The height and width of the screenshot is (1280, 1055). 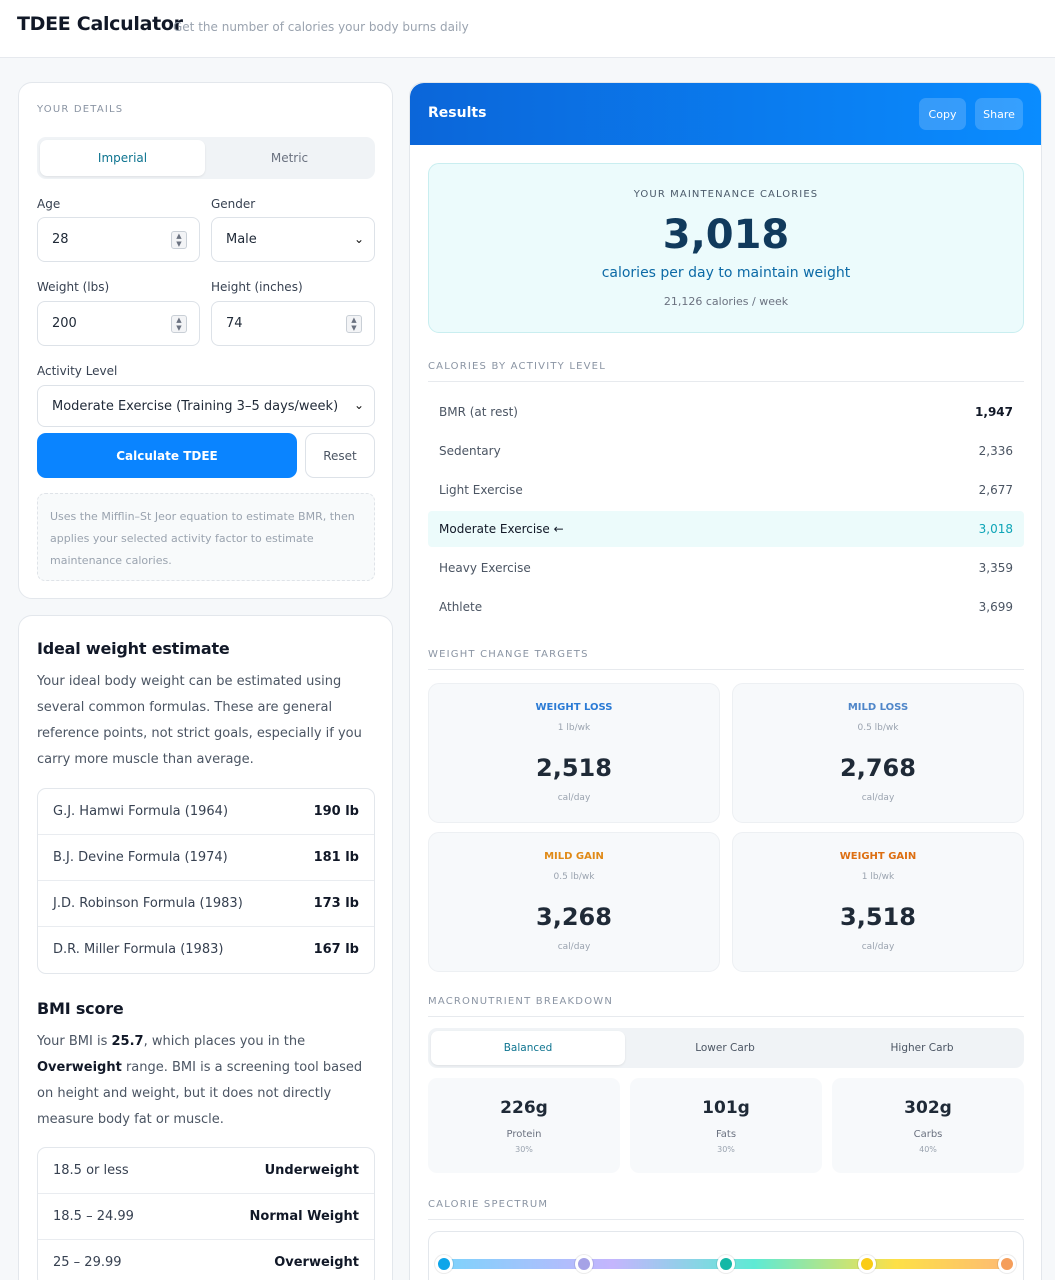 What do you see at coordinates (206, 1171) in the screenshot?
I see `table-row: 18.5 or less Underweight` at bounding box center [206, 1171].